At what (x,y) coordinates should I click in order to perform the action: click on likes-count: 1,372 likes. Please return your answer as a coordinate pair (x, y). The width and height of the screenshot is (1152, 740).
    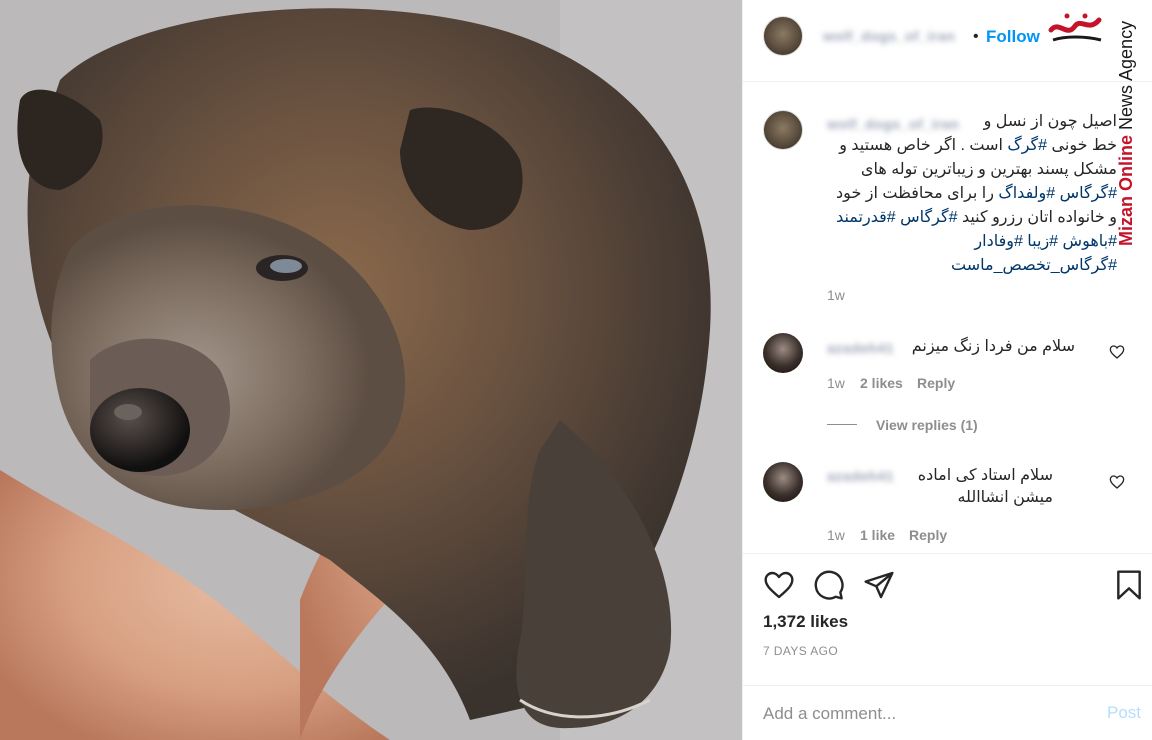
    Looking at the image, I should click on (805, 622).